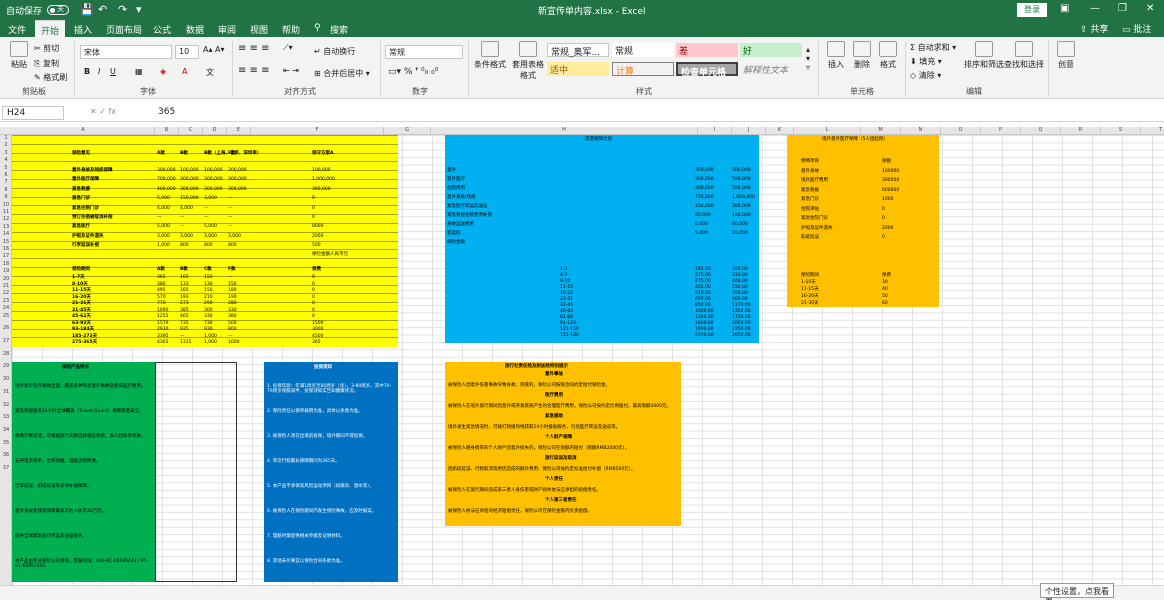 The width and height of the screenshot is (1164, 600). What do you see at coordinates (921, 131) in the screenshot?
I see `column-header-n: N` at bounding box center [921, 131].